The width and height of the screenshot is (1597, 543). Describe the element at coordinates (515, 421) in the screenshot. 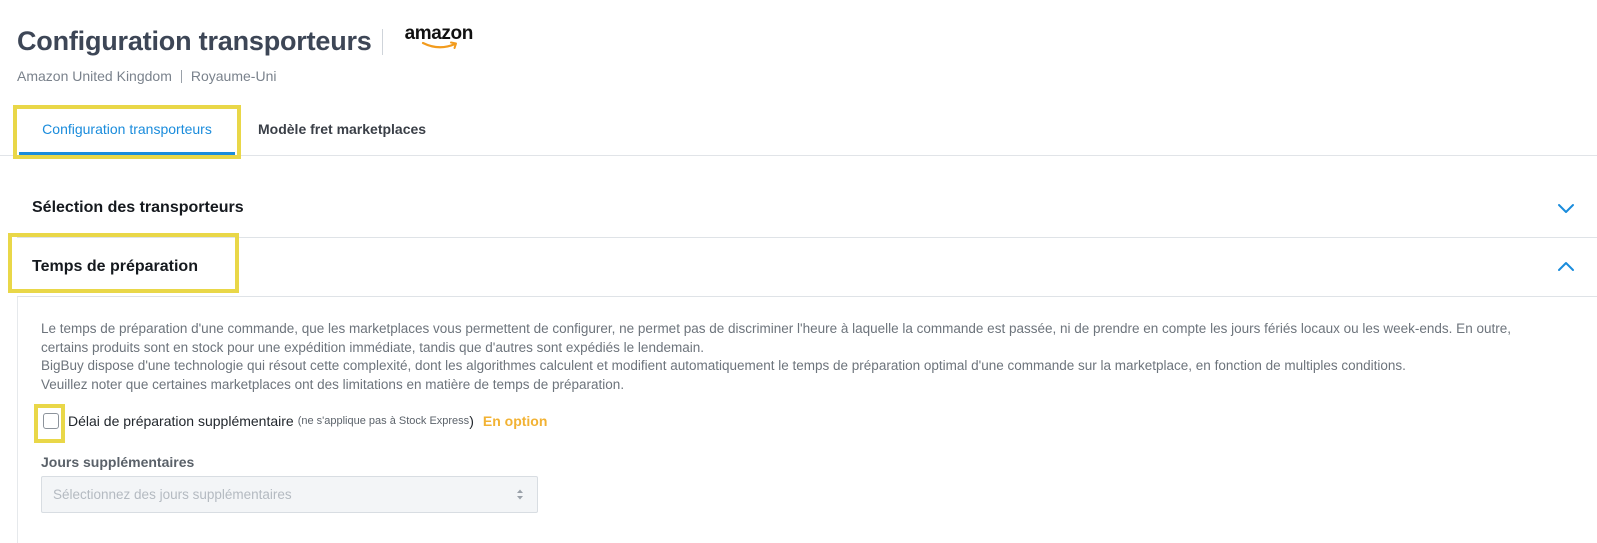

I see `option-badge: En option` at that location.